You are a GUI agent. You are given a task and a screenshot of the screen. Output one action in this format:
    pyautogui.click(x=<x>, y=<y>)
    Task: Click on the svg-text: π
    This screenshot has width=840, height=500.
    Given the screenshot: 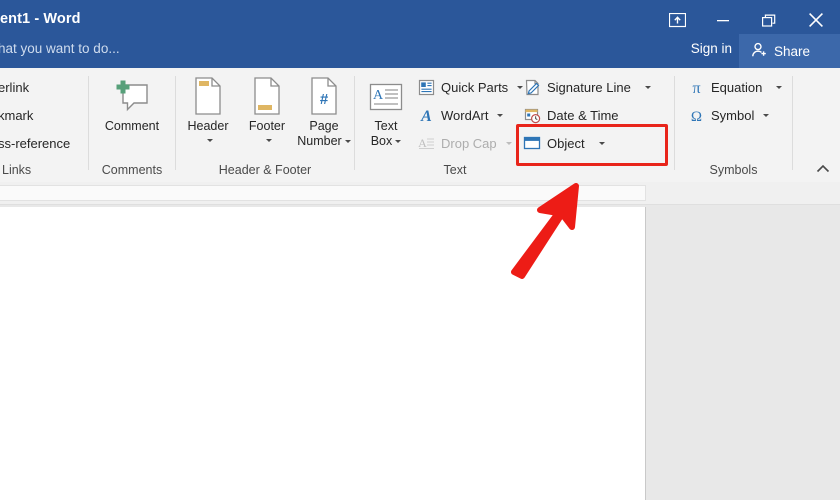 What is the action you would take?
    pyautogui.click(x=696, y=88)
    